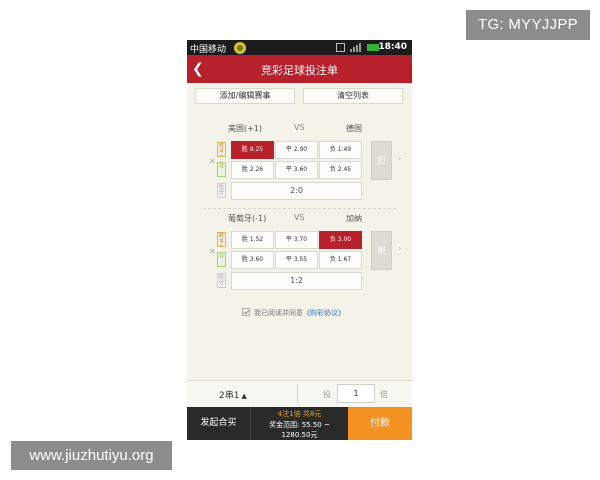  What do you see at coordinates (218, 423) in the screenshot?
I see `group-buy-button: 发起合买` at bounding box center [218, 423].